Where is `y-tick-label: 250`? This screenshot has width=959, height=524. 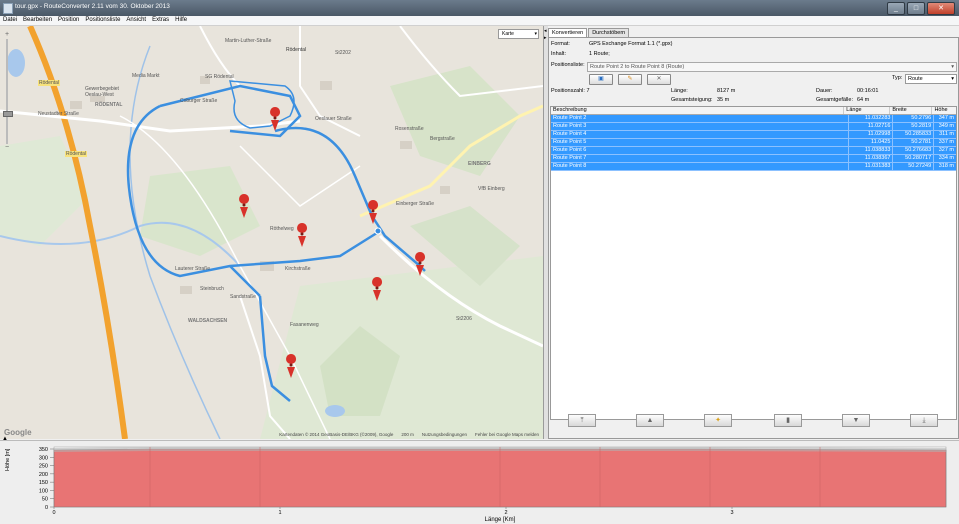 y-tick-label: 250 is located at coordinates (43, 467).